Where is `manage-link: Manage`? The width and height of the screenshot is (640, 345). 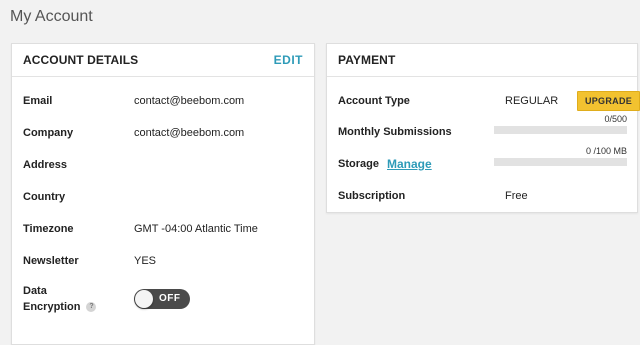
manage-link: Manage is located at coordinates (409, 164).